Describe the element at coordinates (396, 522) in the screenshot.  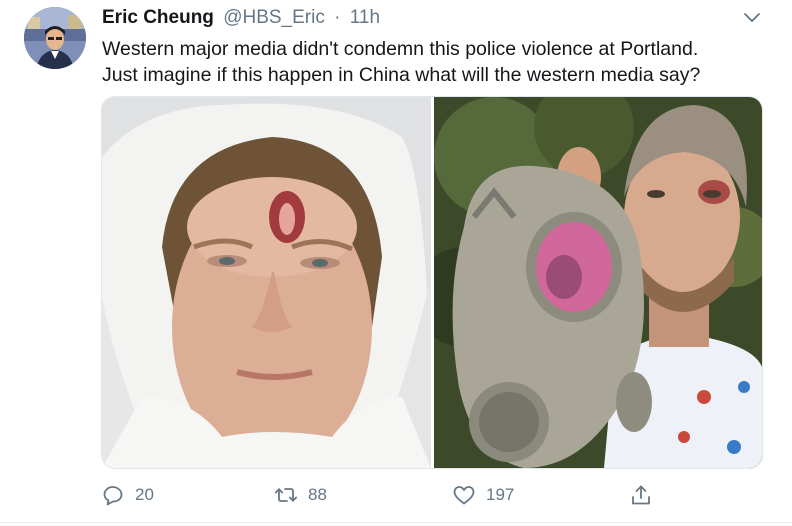
I see `tweet-divider` at that location.